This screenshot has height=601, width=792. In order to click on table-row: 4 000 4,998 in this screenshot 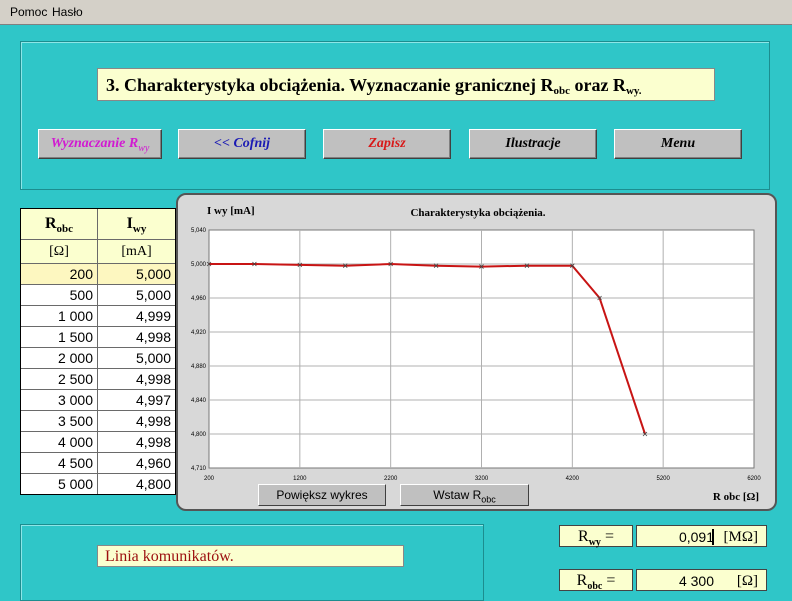, I will do `click(98, 442)`.